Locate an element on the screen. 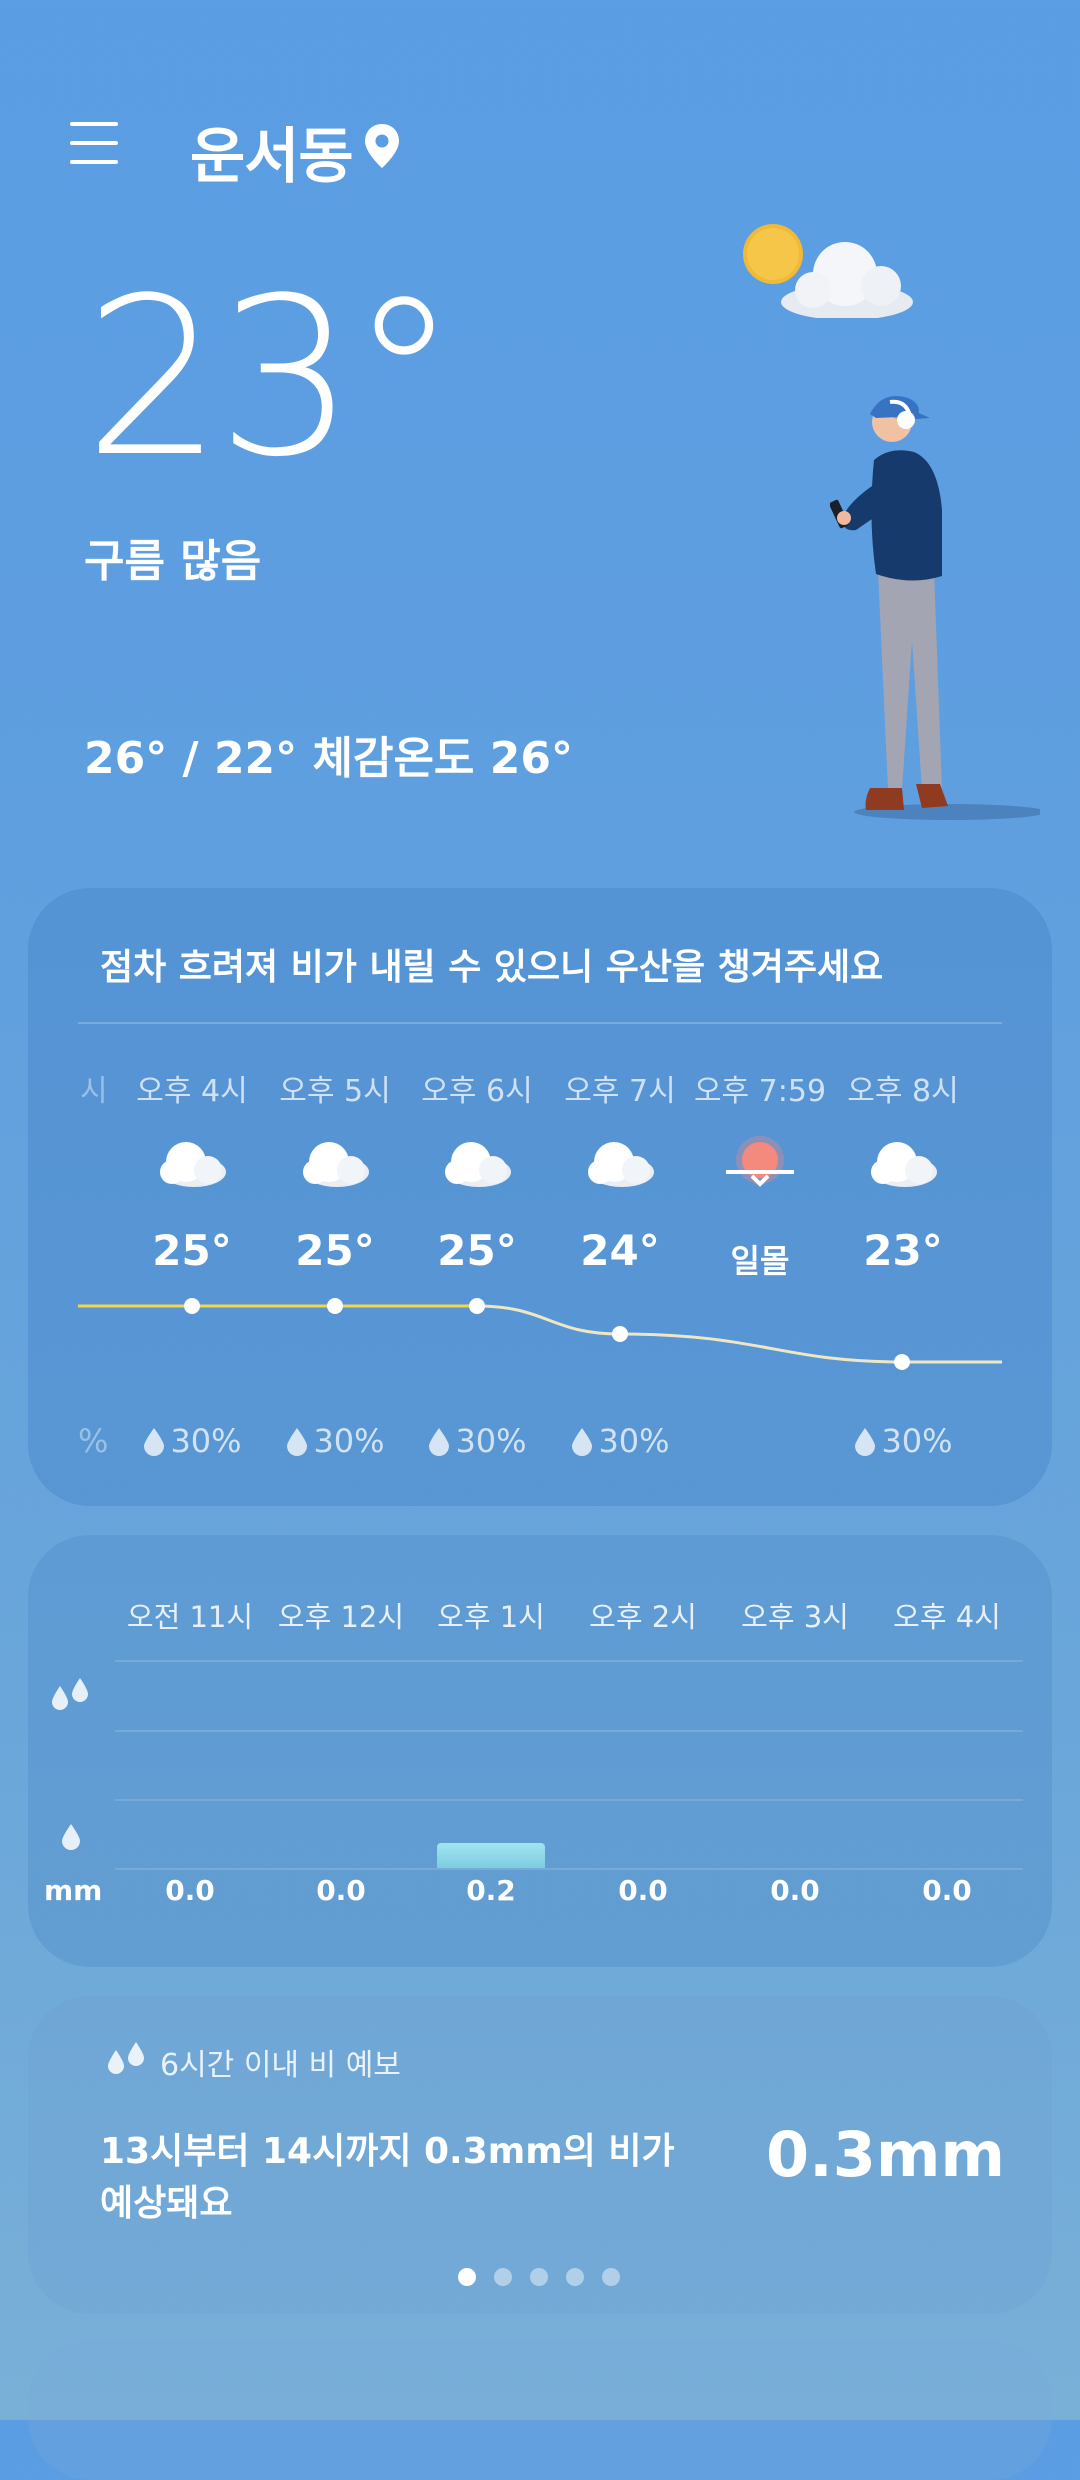  hour-label: 오후 4시 is located at coordinates (192, 1091).